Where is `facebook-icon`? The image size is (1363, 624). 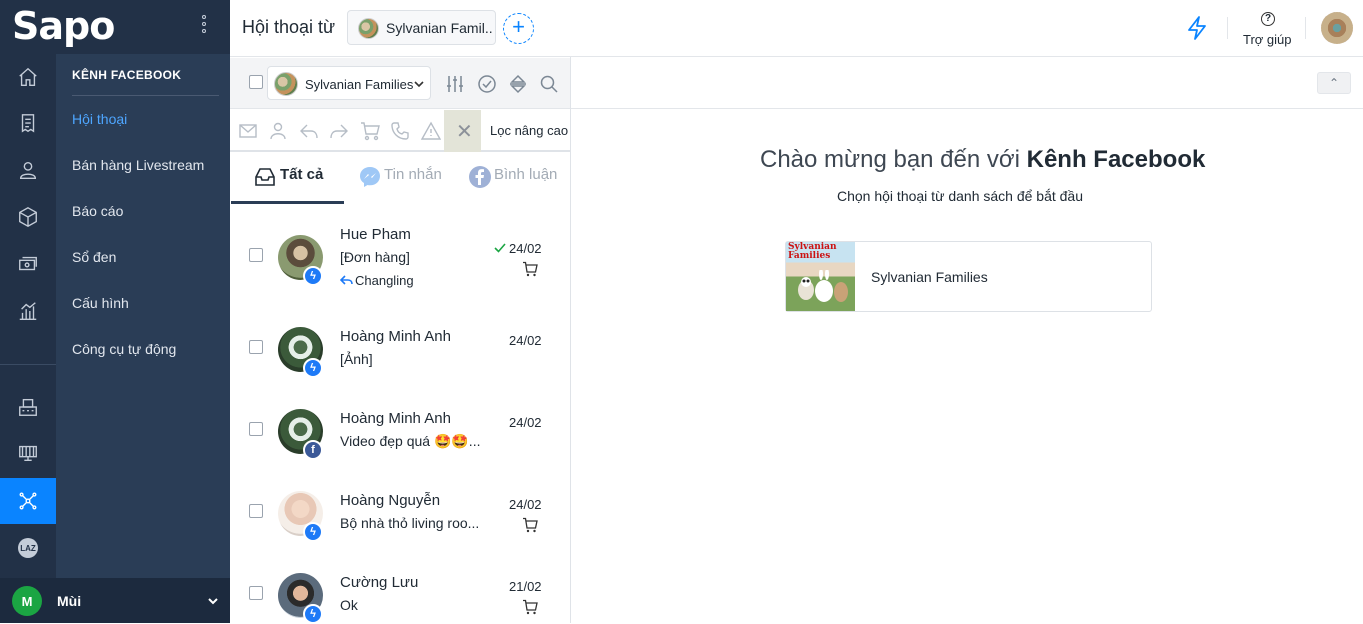
facebook-icon is located at coordinates (480, 177).